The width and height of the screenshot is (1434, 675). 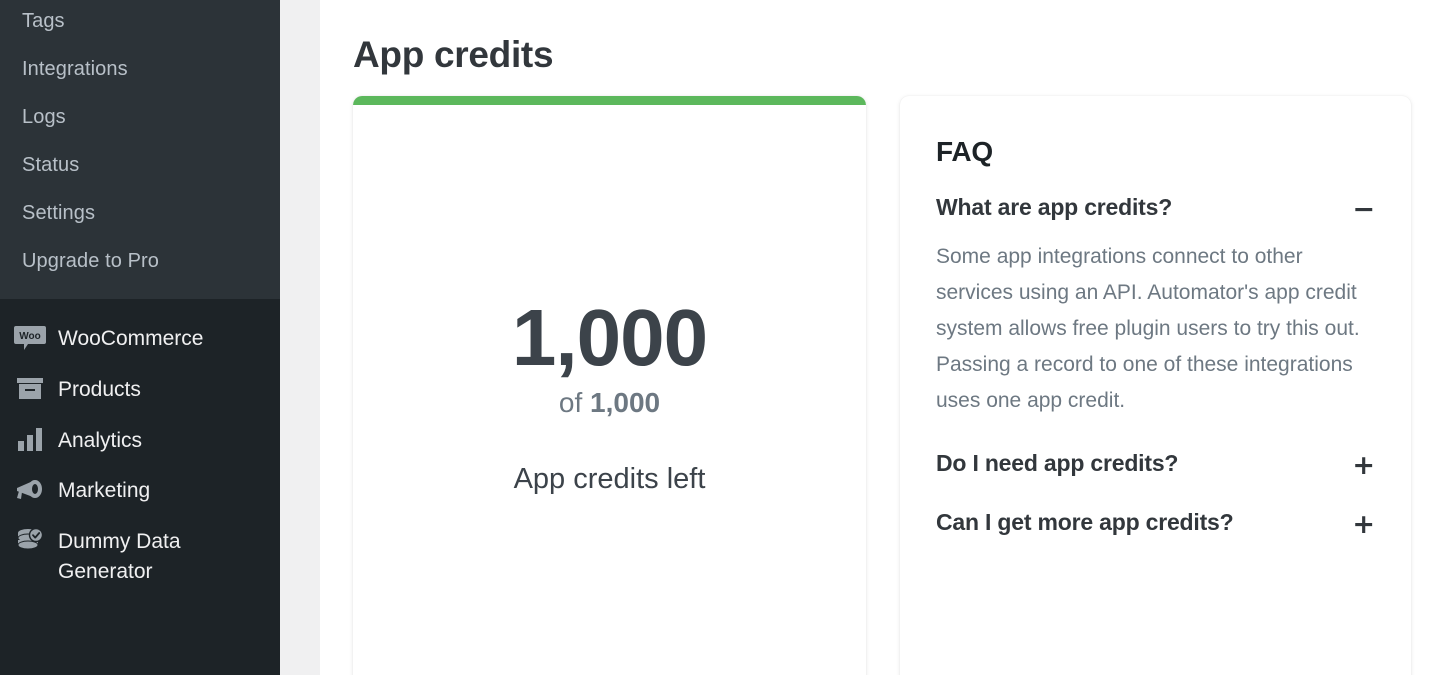 What do you see at coordinates (30, 389) in the screenshot?
I see `products-box-icon` at bounding box center [30, 389].